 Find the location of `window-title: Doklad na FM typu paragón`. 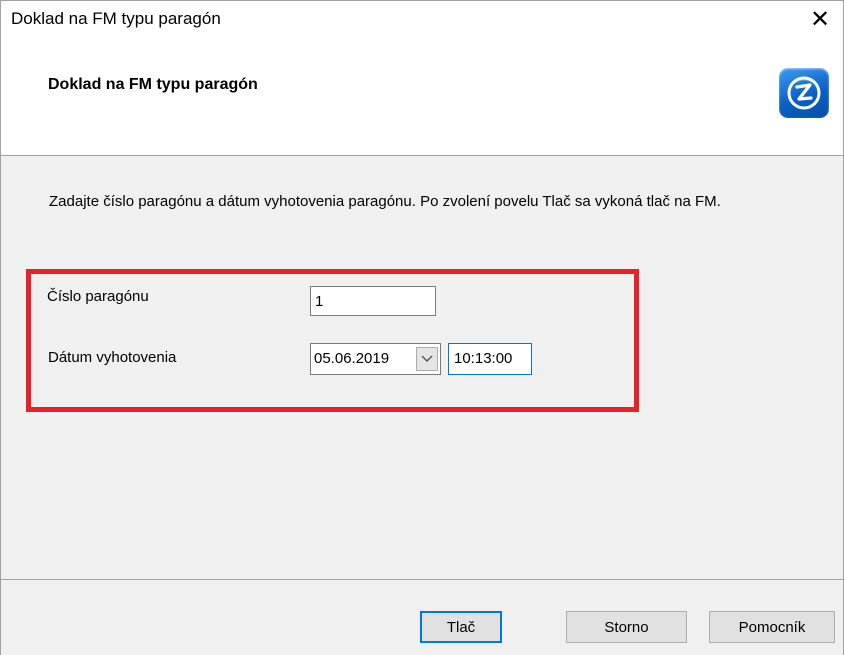

window-title: Doklad na FM typu paragón is located at coordinates (116, 18).